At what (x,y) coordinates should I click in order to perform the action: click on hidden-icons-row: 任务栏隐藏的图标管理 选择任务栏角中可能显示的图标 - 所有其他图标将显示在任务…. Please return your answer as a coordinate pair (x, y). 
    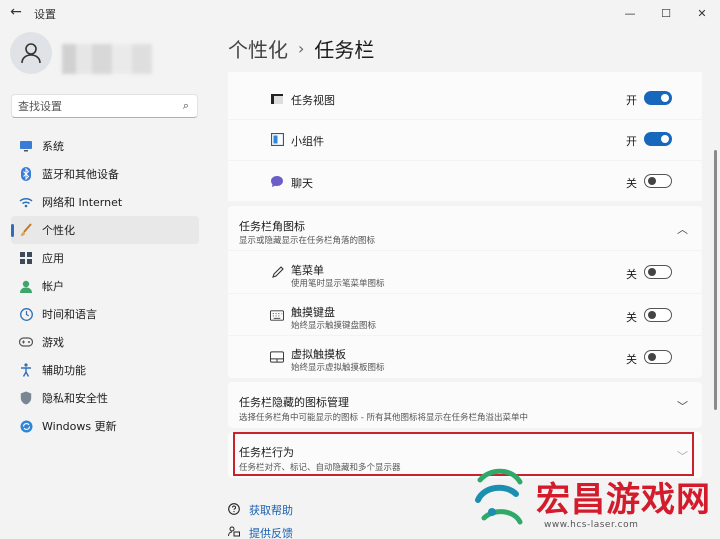
    Looking at the image, I should click on (465, 405).